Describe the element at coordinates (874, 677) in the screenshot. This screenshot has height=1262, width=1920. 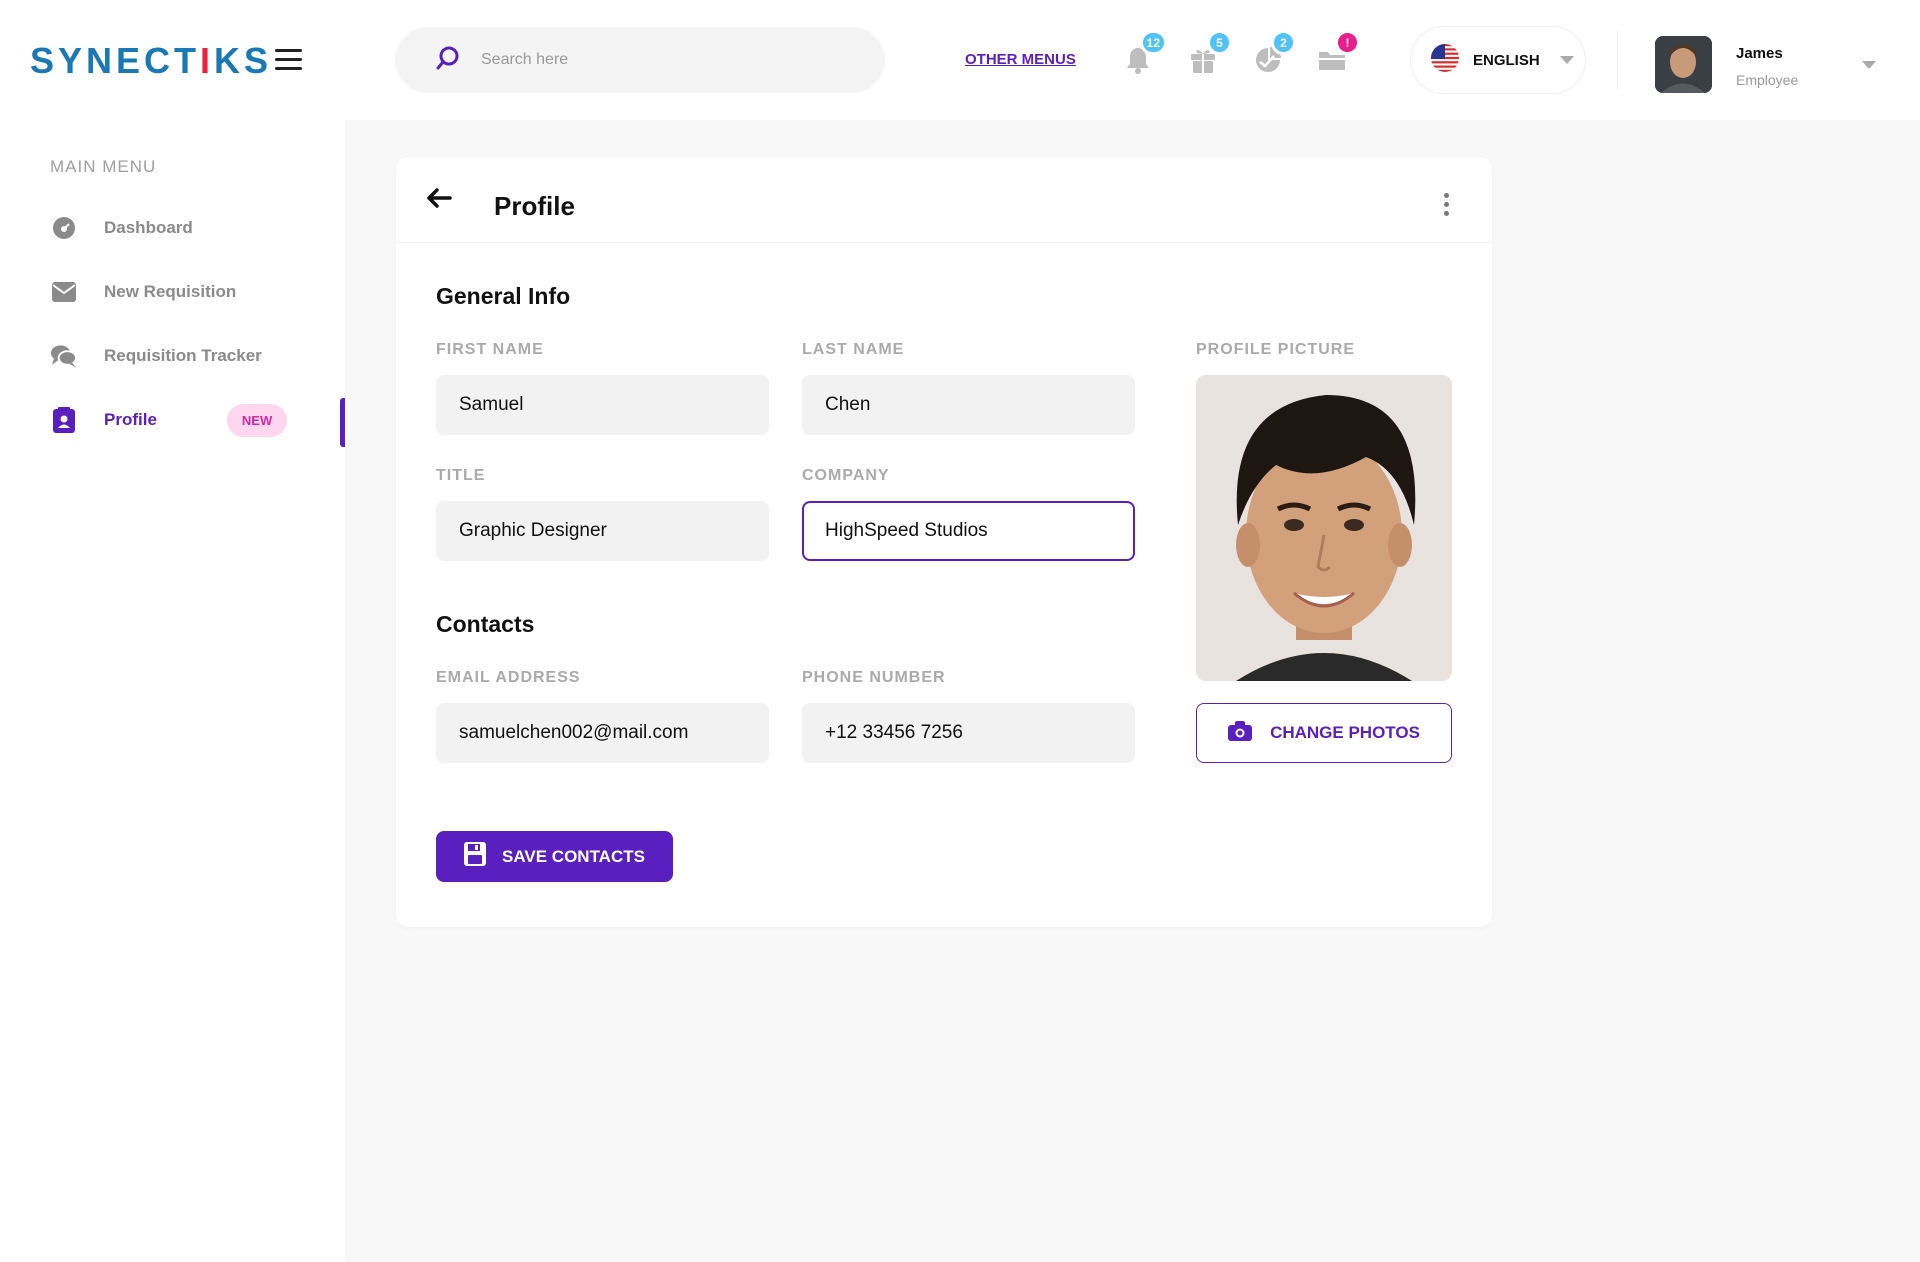
I see `phone-label: PHONE NUMBER` at that location.